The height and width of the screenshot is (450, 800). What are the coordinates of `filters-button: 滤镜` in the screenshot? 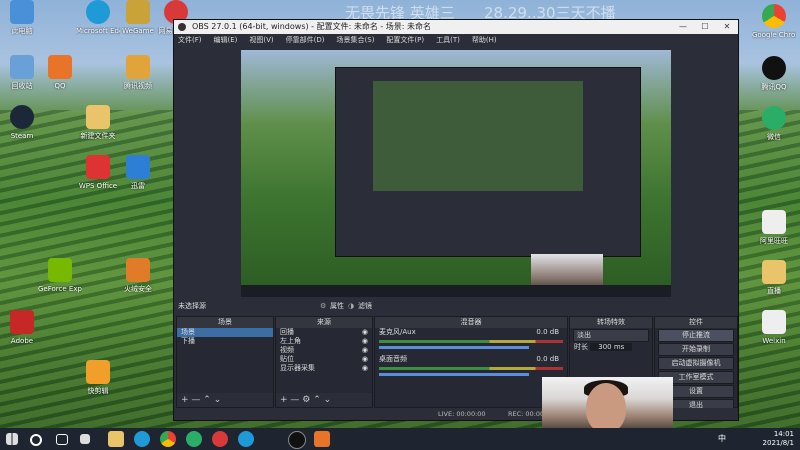 It's located at (365, 306).